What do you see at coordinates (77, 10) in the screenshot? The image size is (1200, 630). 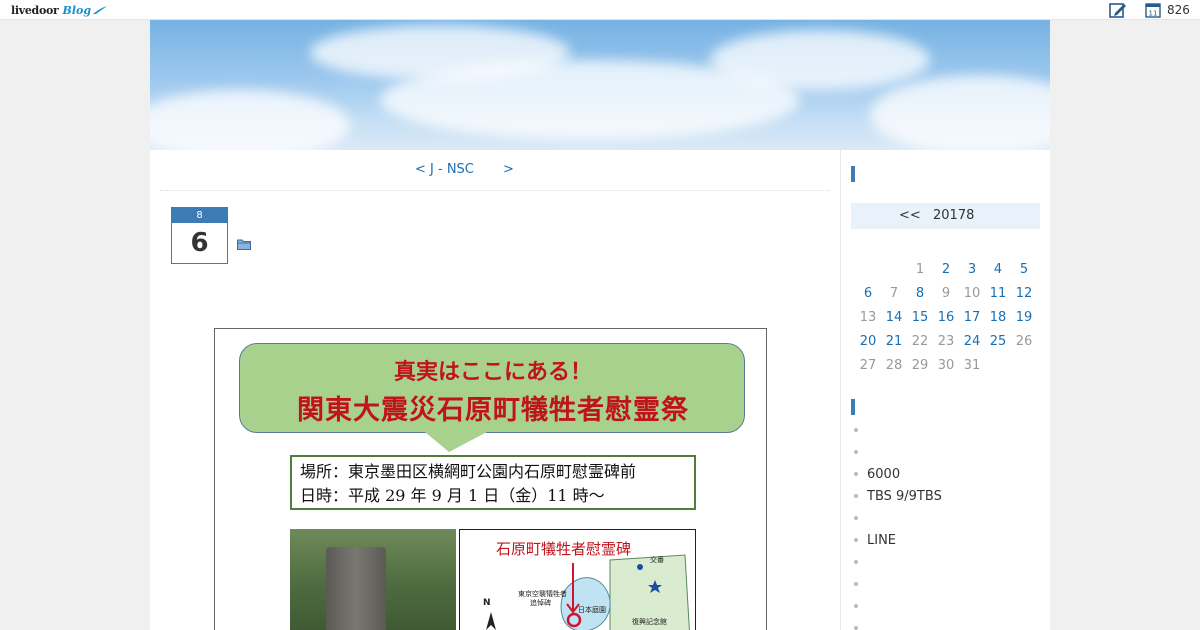 I see `logo-blog-text: Blog` at bounding box center [77, 10].